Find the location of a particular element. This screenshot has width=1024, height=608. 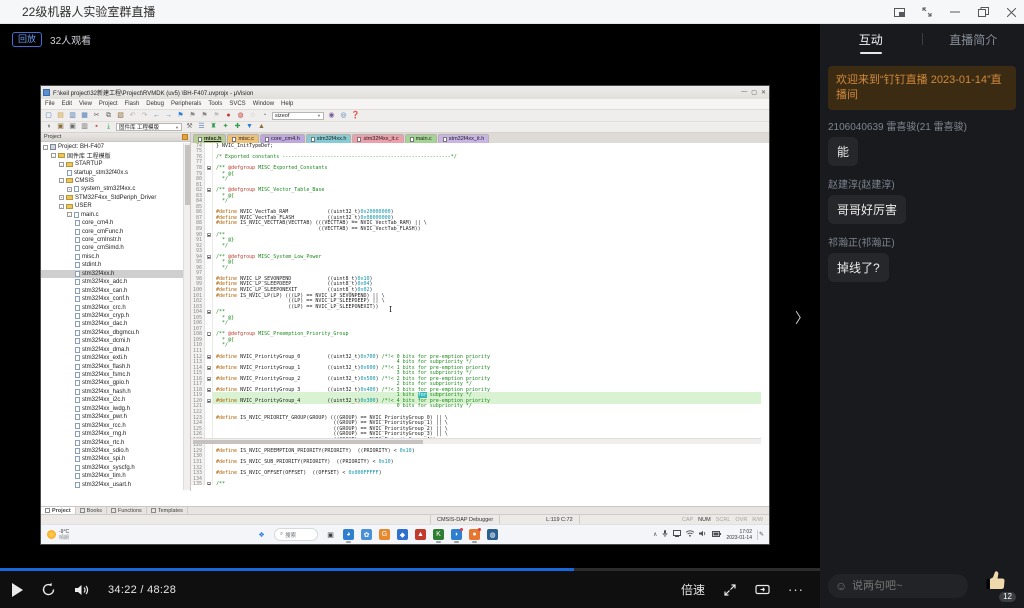

keil-menu-peripherals: Peripherals is located at coordinates (186, 104).